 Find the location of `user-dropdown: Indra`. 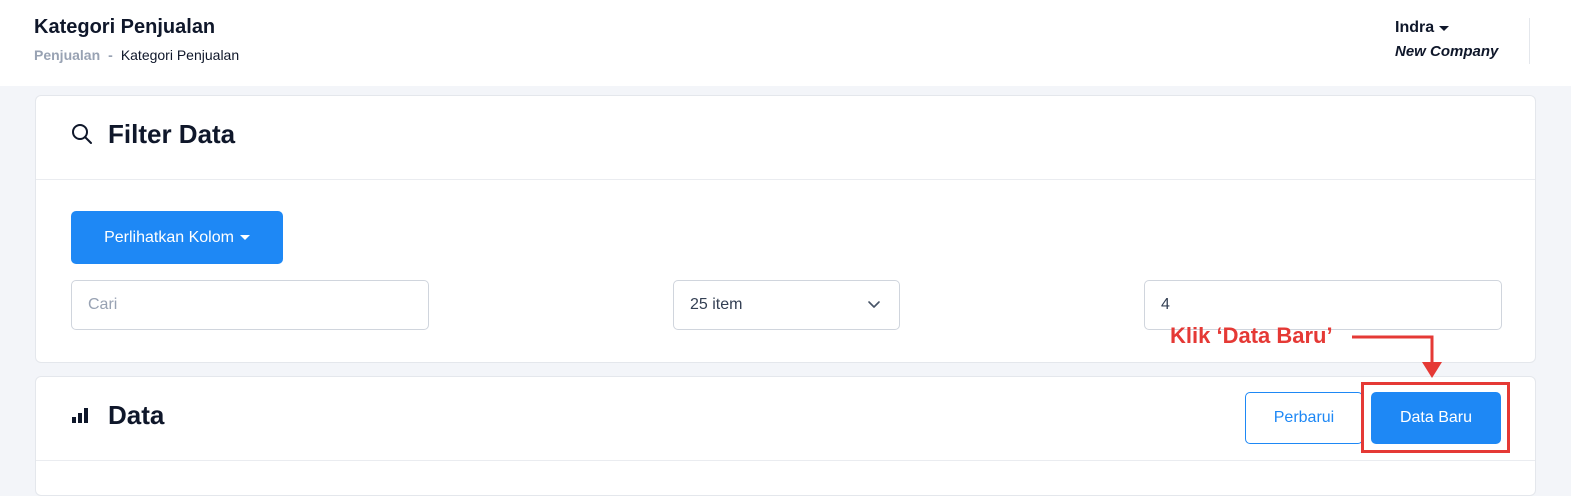

user-dropdown: Indra is located at coordinates (1446, 28).